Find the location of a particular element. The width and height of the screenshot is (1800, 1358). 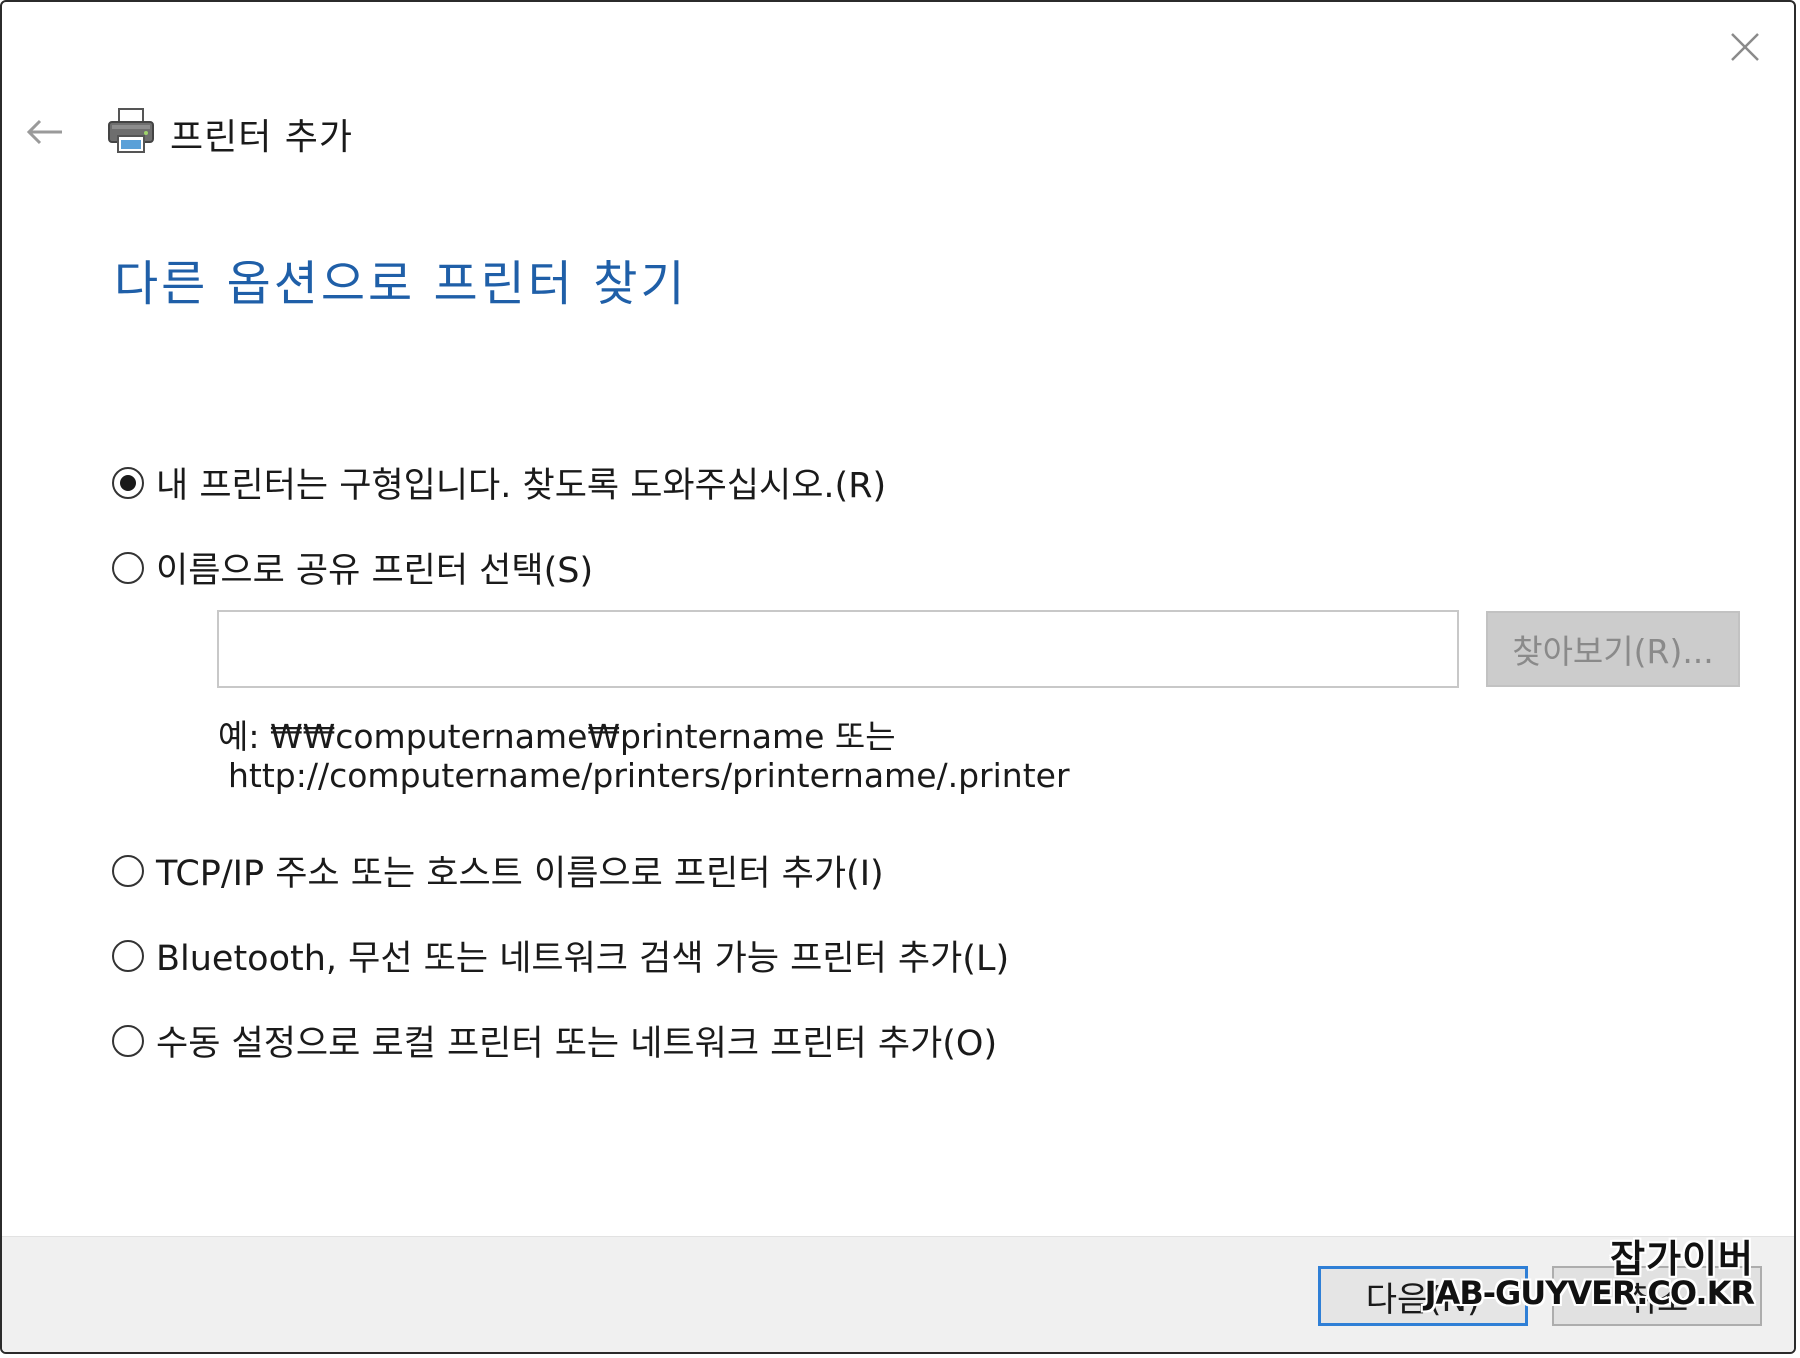

back-button is located at coordinates (45, 132).